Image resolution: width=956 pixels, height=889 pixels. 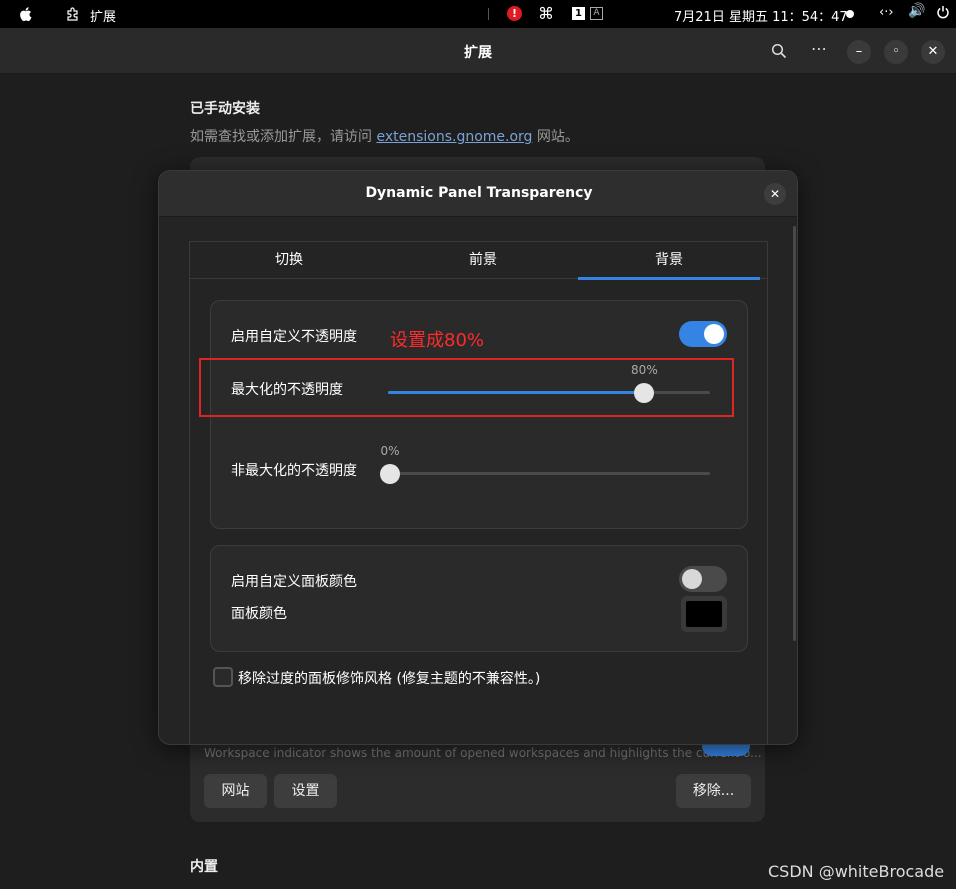 I want to click on enable-custom-opacity-label: 启用自定义不透明度, so click(x=294, y=337).